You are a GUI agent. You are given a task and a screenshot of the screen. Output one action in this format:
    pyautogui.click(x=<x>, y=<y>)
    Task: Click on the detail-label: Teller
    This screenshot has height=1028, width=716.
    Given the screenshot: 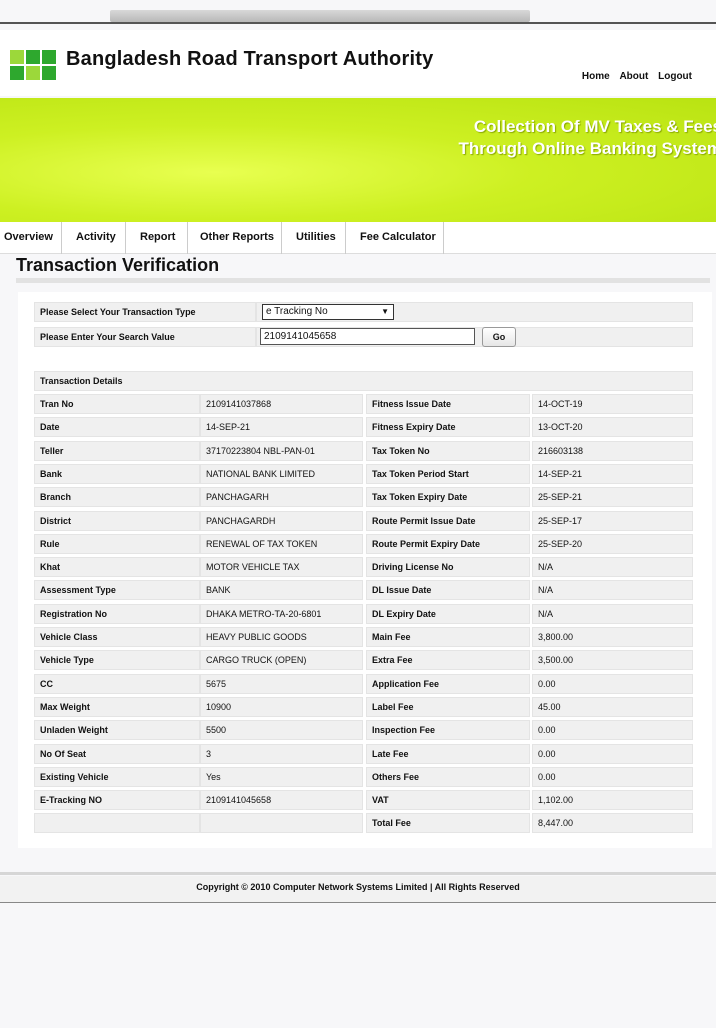 What is the action you would take?
    pyautogui.click(x=117, y=451)
    